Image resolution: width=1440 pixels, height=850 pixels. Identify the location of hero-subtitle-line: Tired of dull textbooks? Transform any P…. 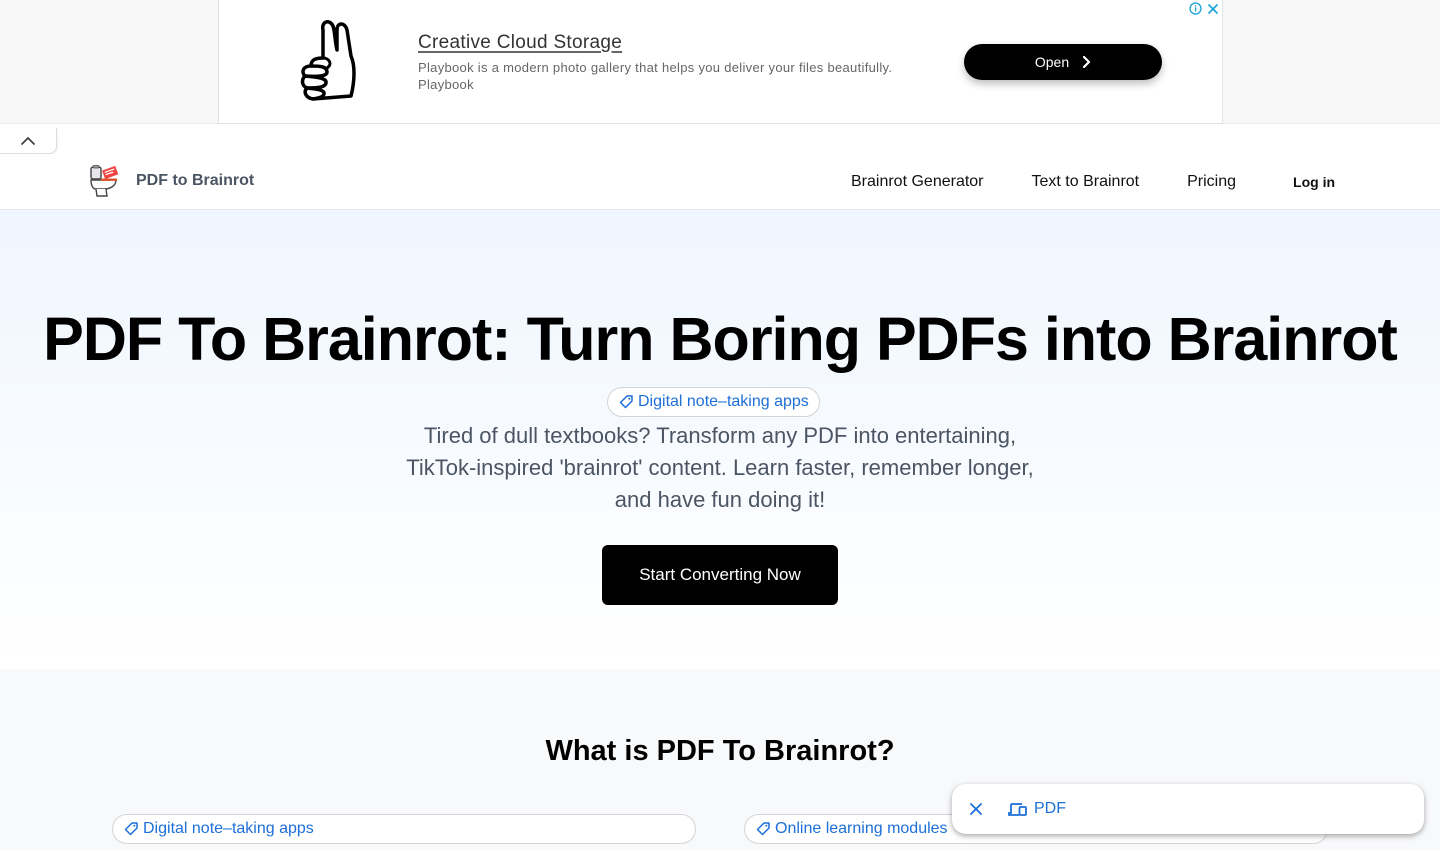
(720, 435).